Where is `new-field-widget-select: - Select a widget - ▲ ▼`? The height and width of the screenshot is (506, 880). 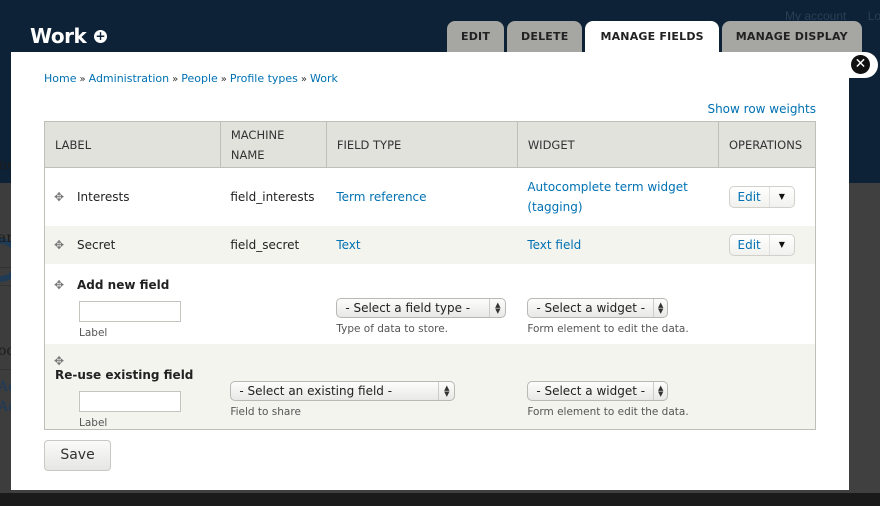
new-field-widget-select: - Select a widget - ▲ ▼ is located at coordinates (598, 308).